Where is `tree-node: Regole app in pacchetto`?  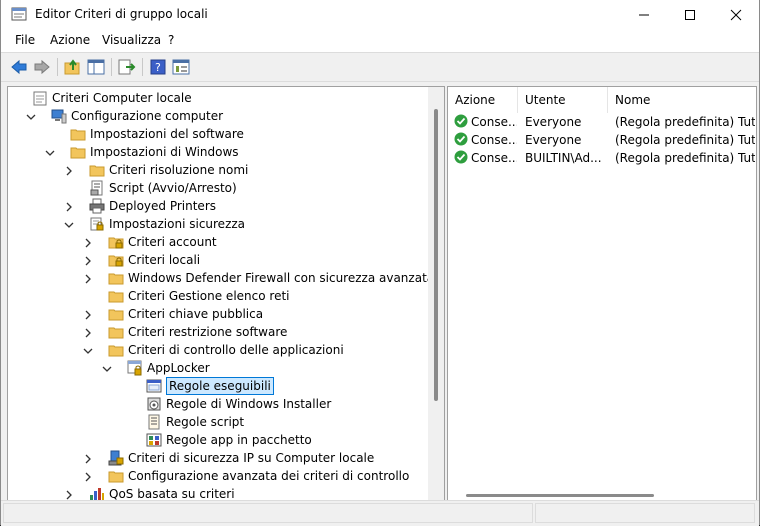
tree-node: Regole app in pacchetto is located at coordinates (218, 440).